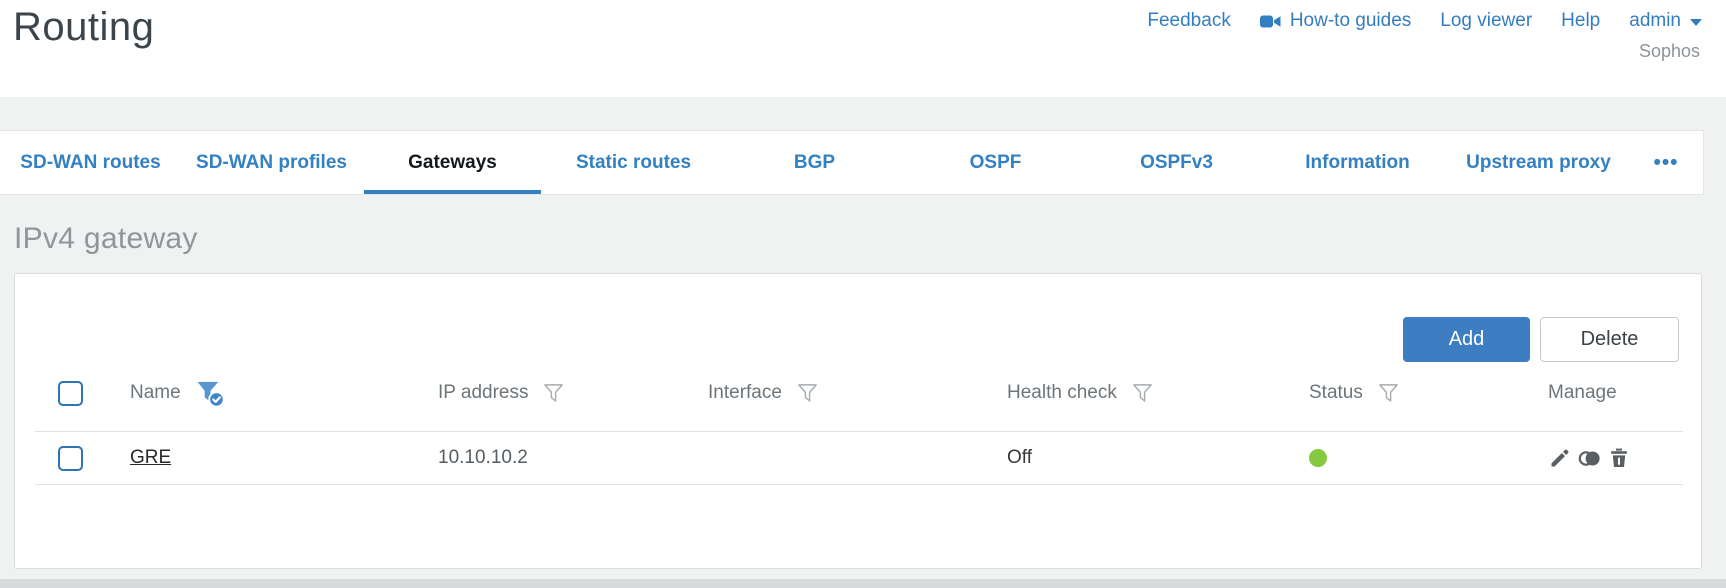  I want to click on manage-actions, so click(1604, 458).